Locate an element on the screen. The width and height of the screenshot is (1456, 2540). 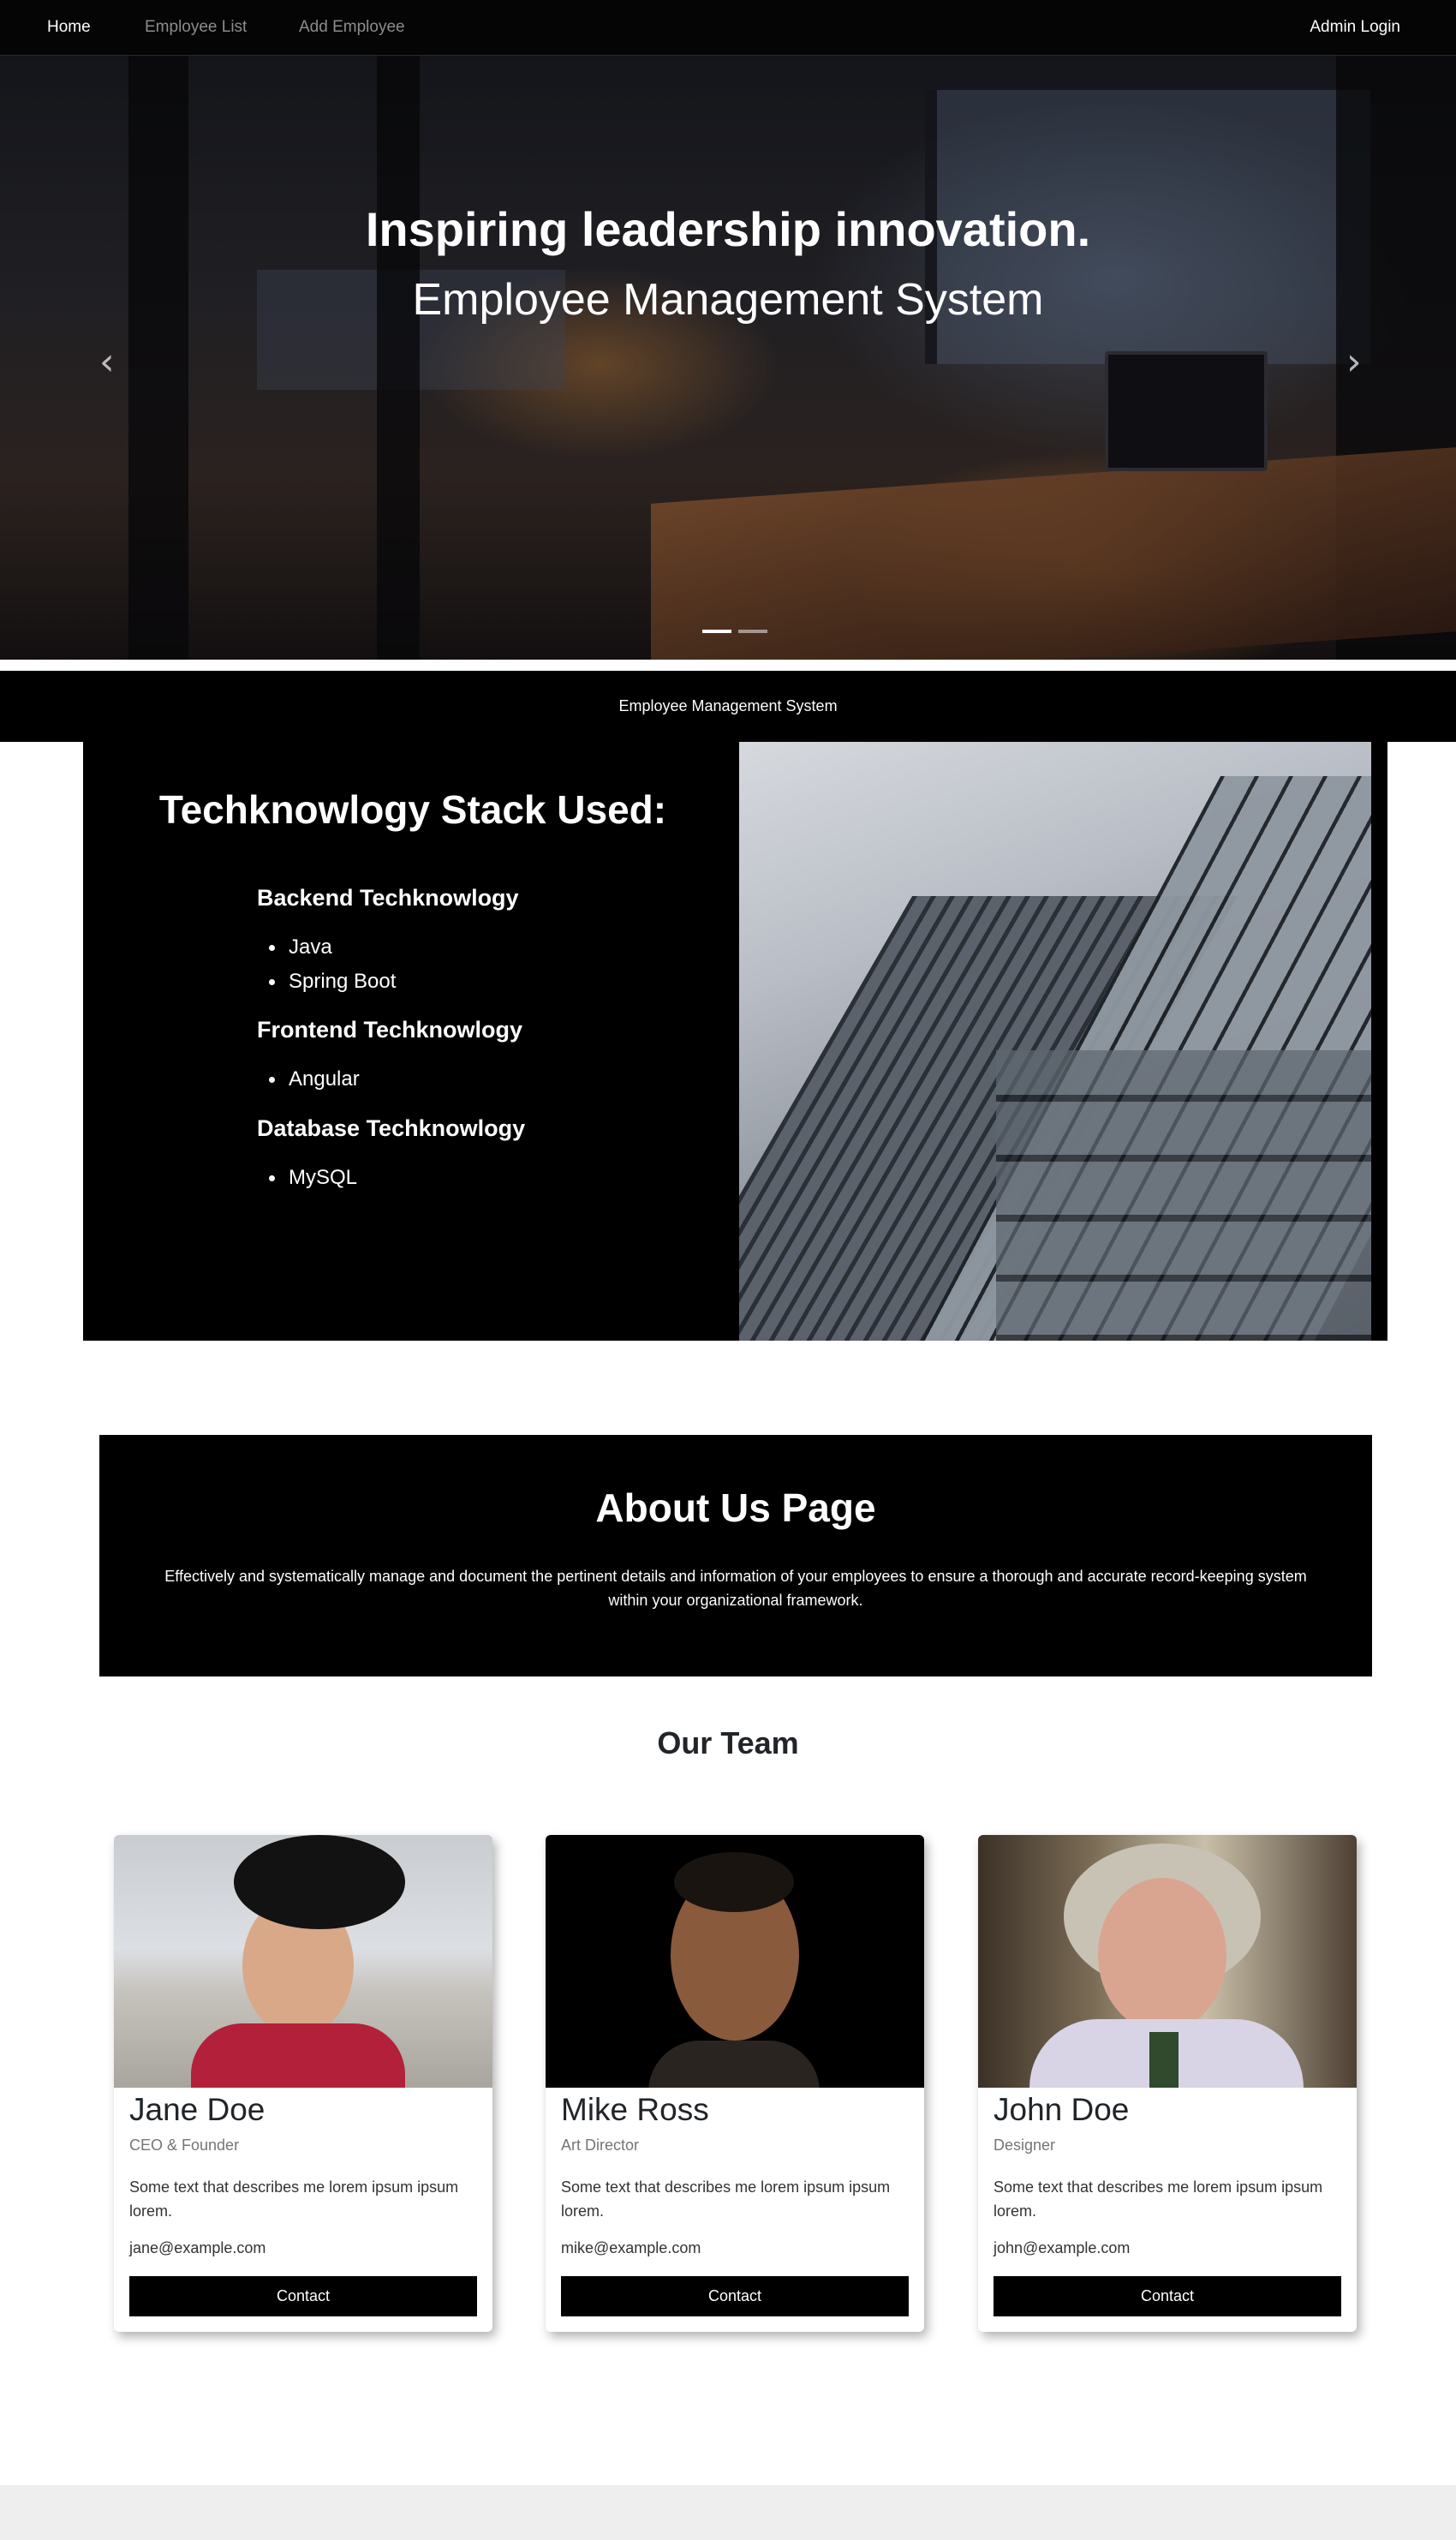
member-name: Jane Doe is located at coordinates (197, 2109).